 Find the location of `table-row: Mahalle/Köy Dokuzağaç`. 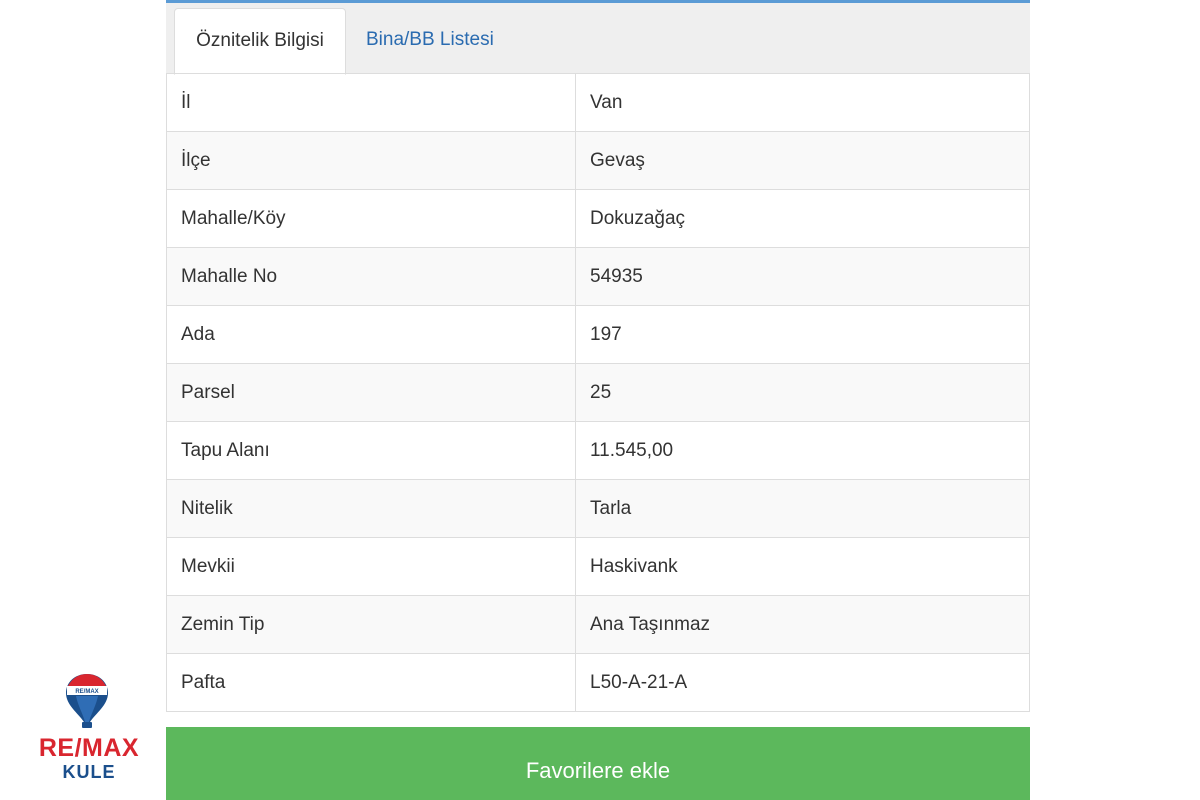

table-row: Mahalle/Köy Dokuzağaç is located at coordinates (598, 218).